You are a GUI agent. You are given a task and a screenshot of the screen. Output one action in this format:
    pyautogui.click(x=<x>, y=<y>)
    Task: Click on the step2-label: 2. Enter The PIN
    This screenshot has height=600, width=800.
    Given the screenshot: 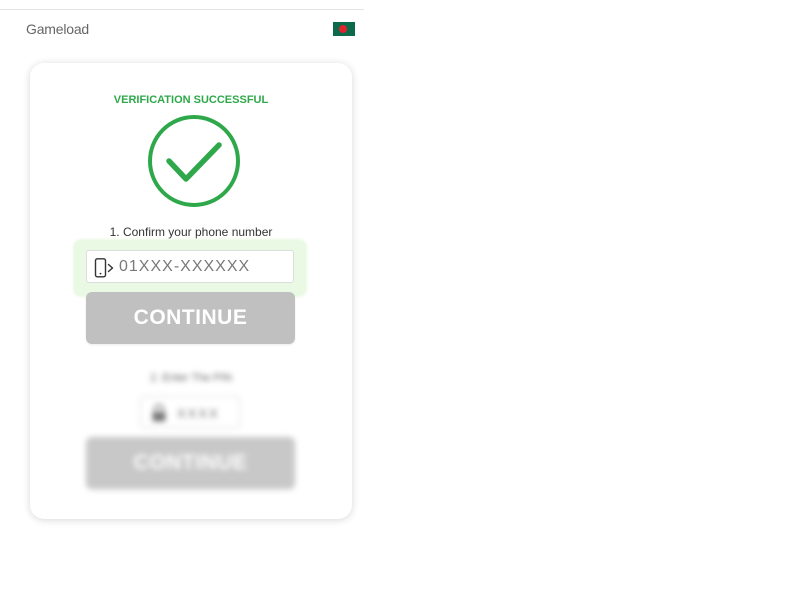 What is the action you would take?
    pyautogui.click(x=191, y=378)
    